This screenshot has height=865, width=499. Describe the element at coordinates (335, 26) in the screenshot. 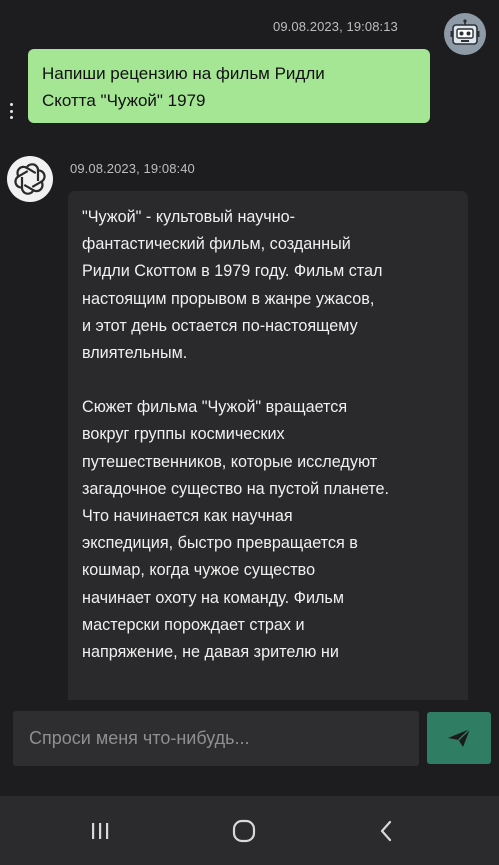

I see `user-message-timestamp: 09.08.2023, 19:08:13` at that location.